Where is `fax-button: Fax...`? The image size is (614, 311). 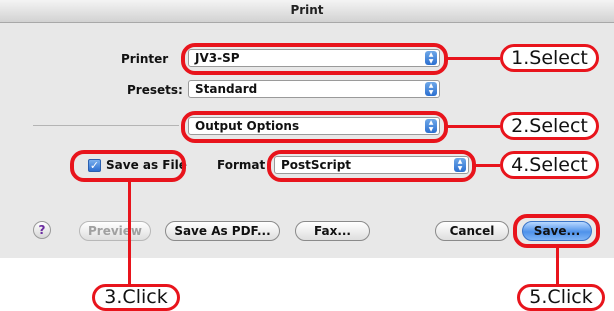
fax-button: Fax... is located at coordinates (332, 231).